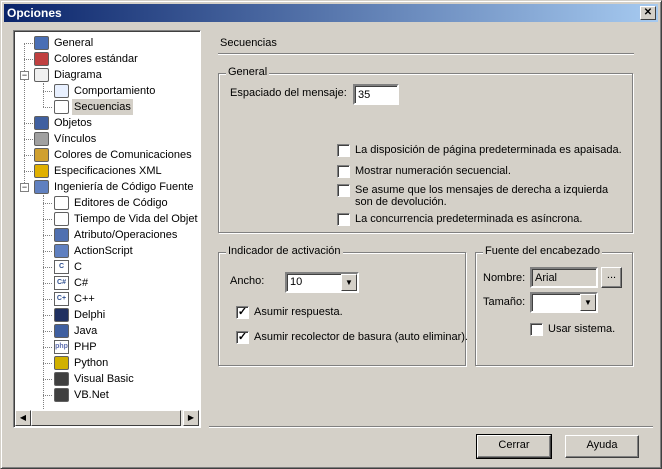 Image resolution: width=662 pixels, height=469 pixels. Describe the element at coordinates (41, 139) in the screenshot. I see `links-icon` at that location.